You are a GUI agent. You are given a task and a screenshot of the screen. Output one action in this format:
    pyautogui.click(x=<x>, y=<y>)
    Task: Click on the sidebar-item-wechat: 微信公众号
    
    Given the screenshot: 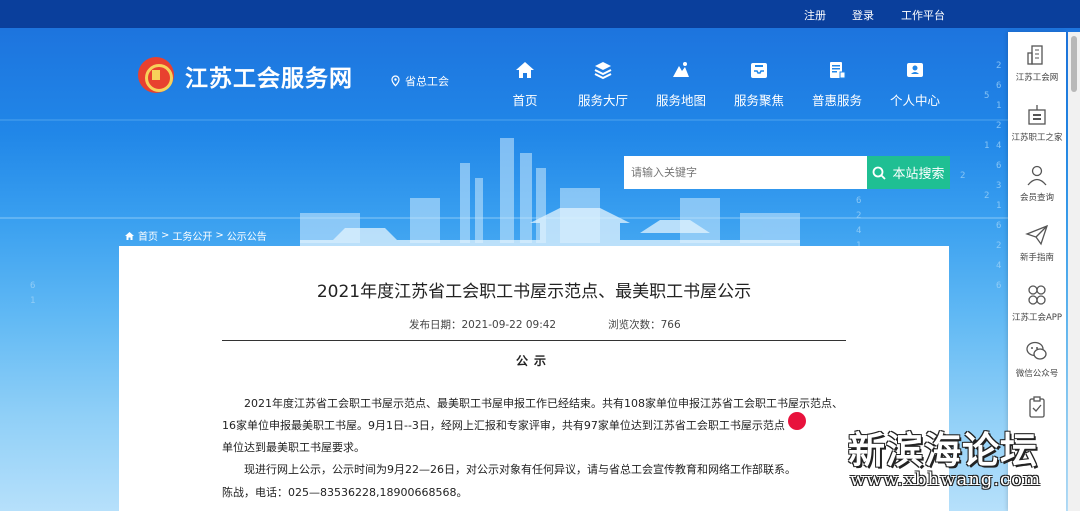 What is the action you would take?
    pyautogui.click(x=1037, y=359)
    